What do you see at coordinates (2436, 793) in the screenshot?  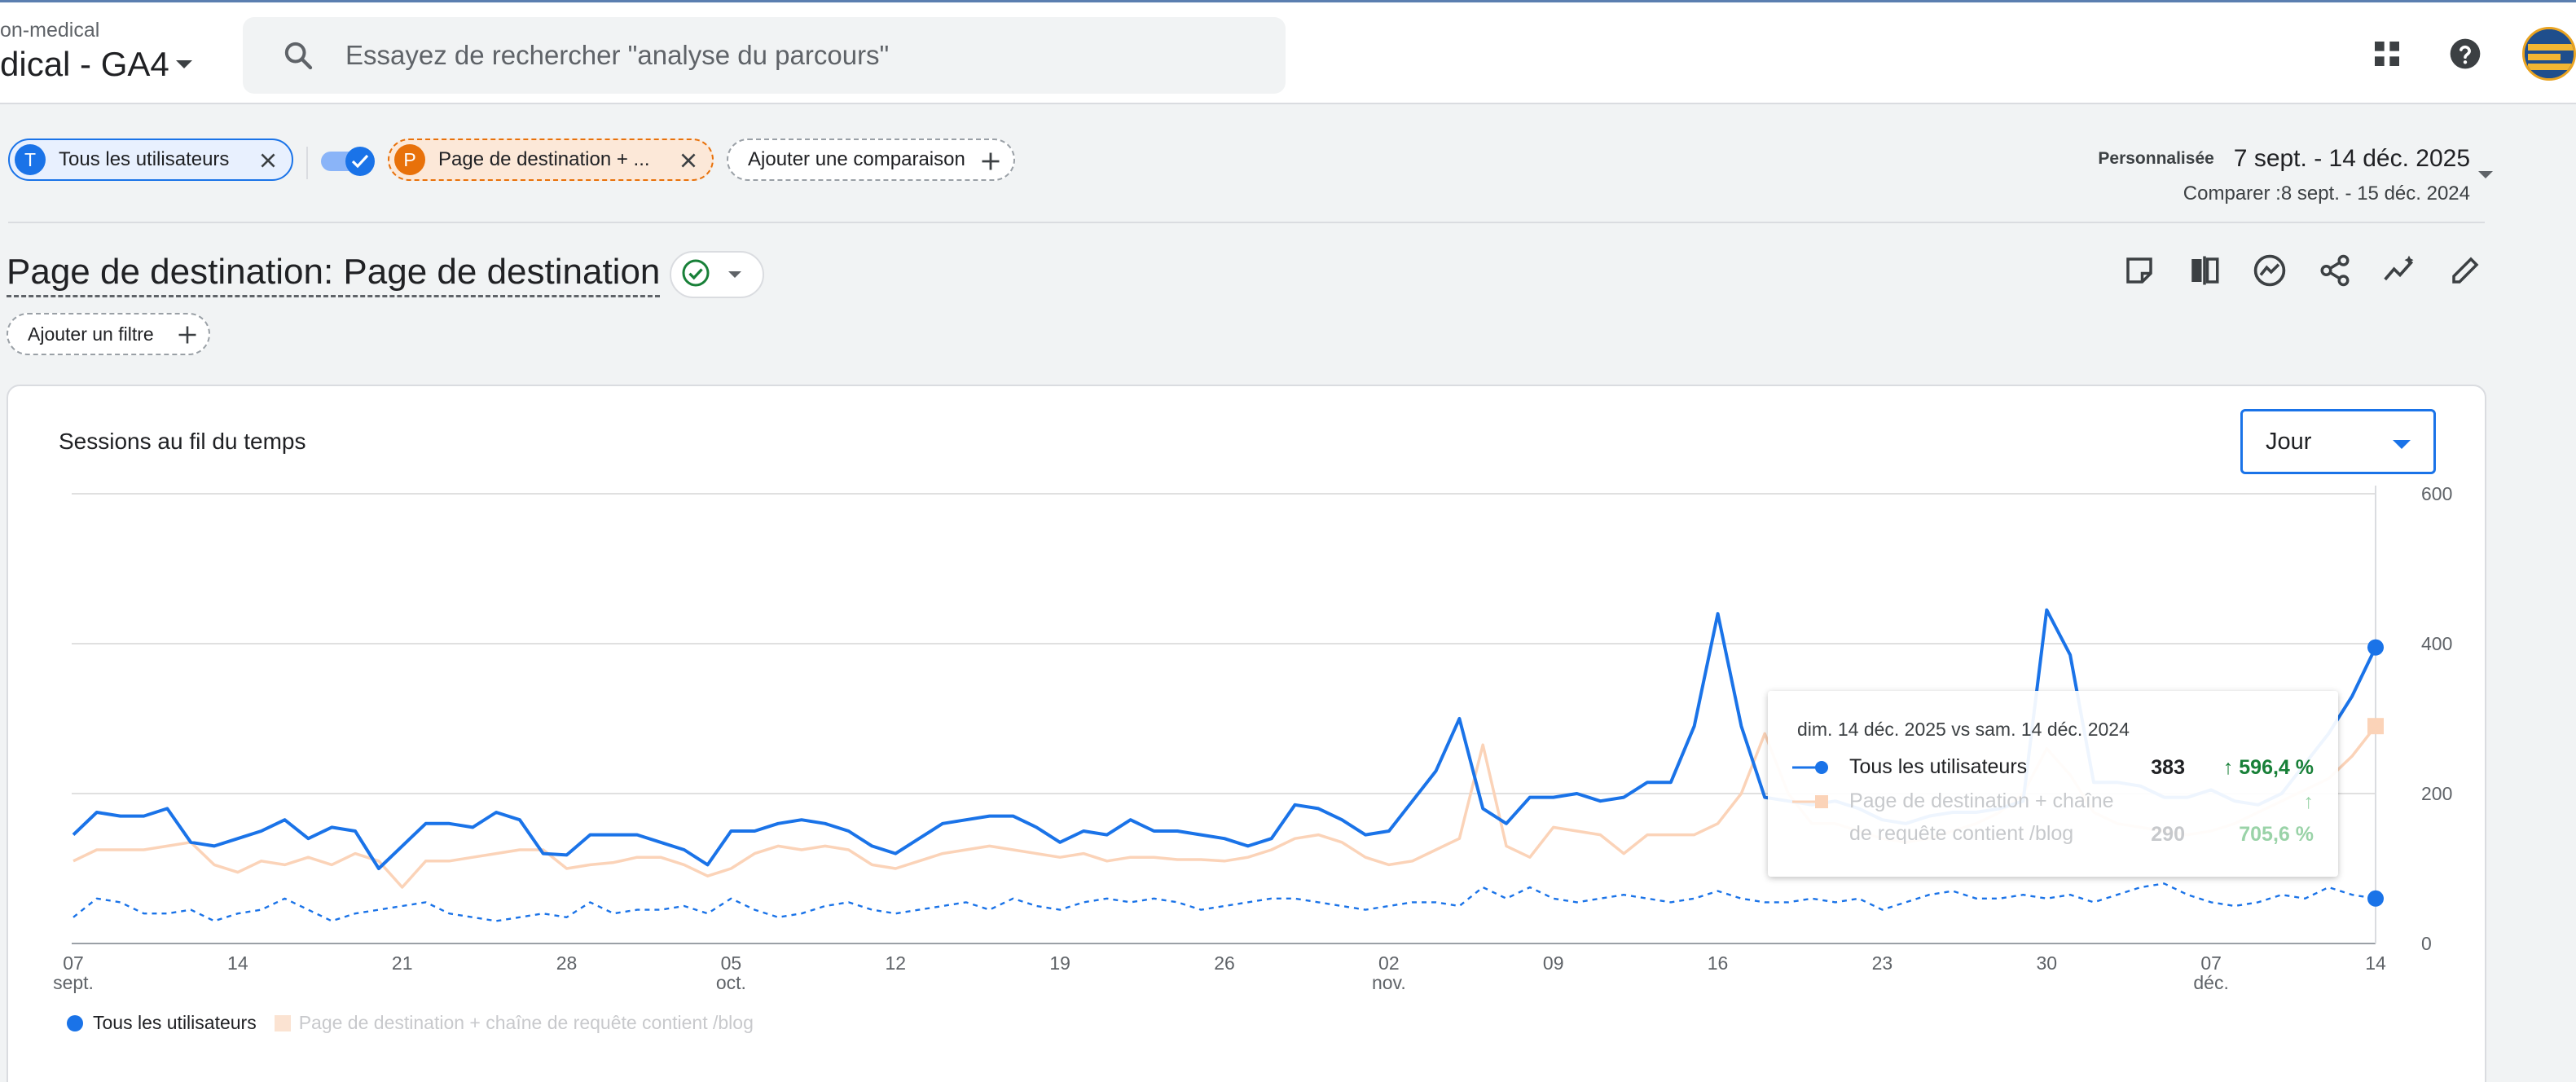 I see `y-tick-label: 200` at bounding box center [2436, 793].